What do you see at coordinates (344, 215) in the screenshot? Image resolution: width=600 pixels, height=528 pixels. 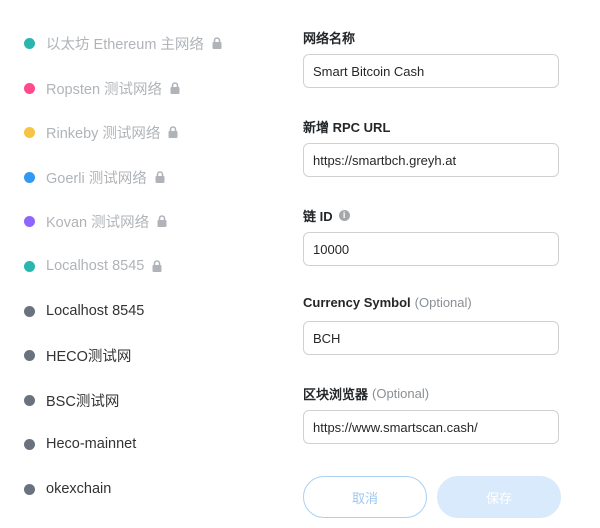 I see `info-icon: i` at bounding box center [344, 215].